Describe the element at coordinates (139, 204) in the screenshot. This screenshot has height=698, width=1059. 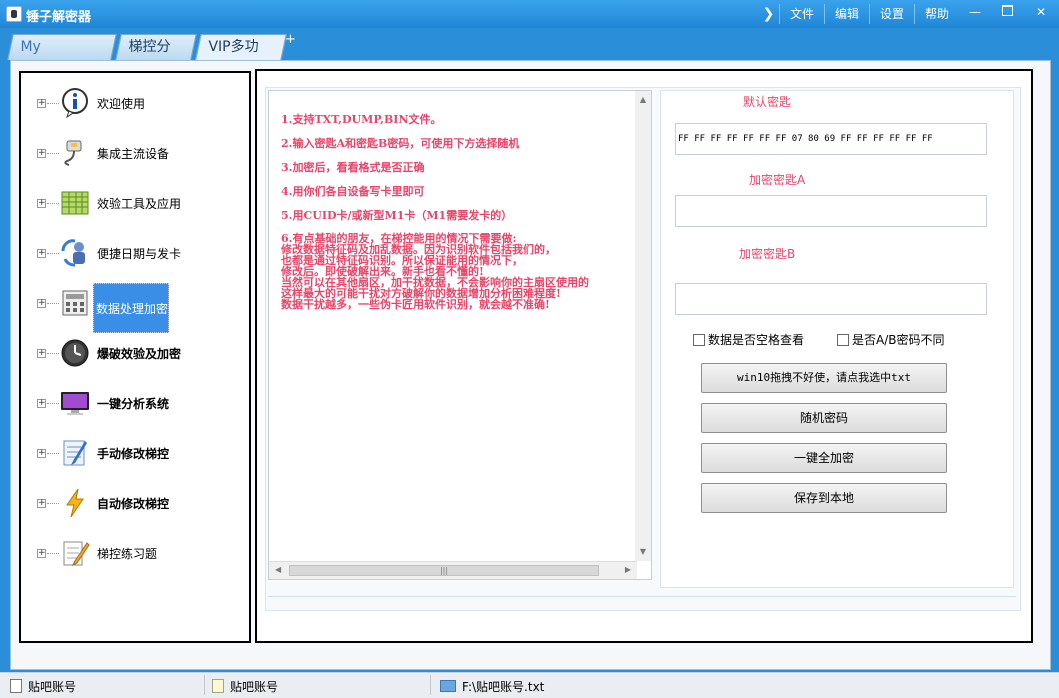
I see `tree-item-label: 效验工具及应用` at that location.